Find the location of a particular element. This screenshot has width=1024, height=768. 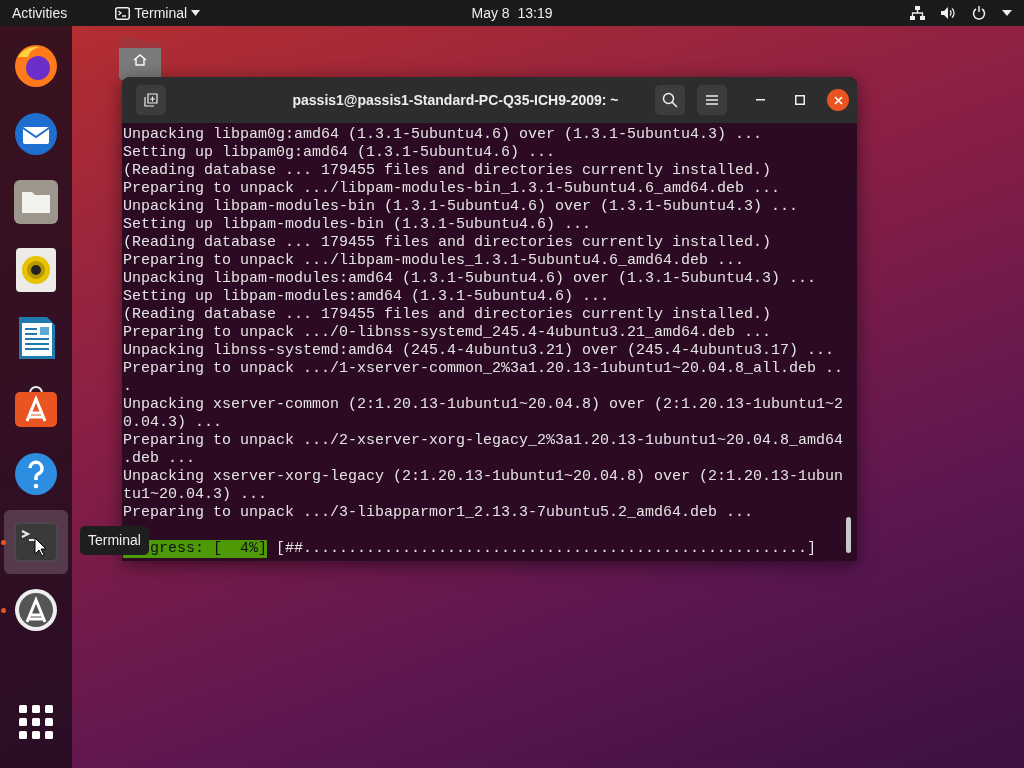

envelope-icon is located at coordinates (36, 134).